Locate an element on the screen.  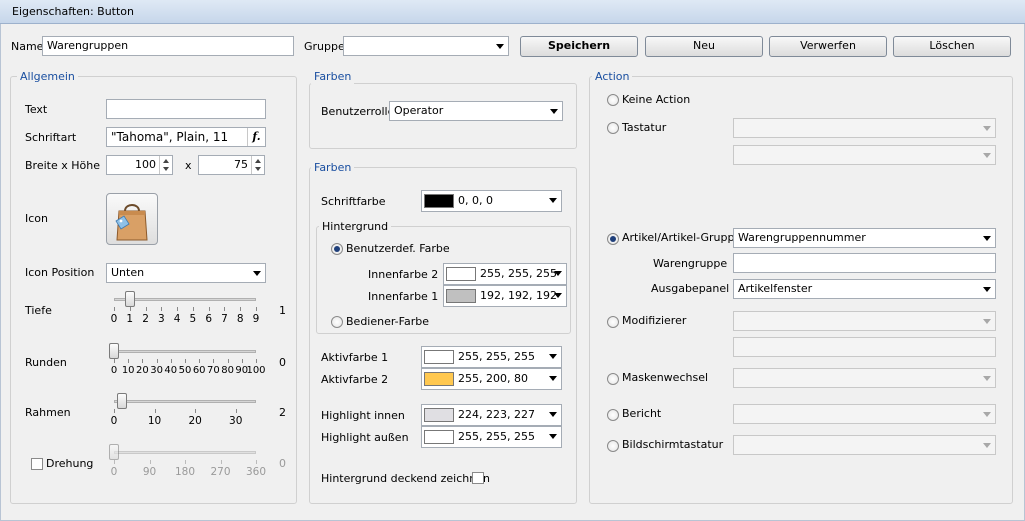
icon-position-value: Unten is located at coordinates (128, 272).